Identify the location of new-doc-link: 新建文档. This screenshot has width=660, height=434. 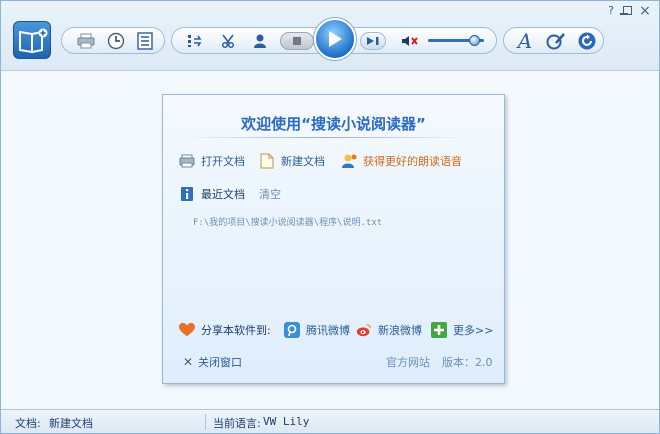
(292, 161).